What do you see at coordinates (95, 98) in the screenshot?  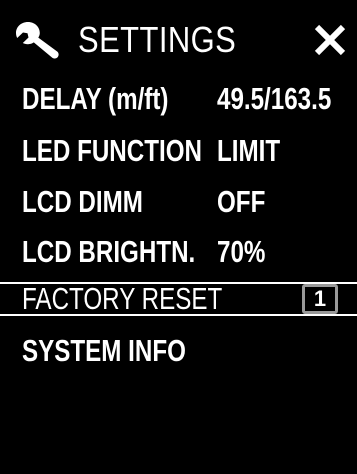 I see `menu-item-label: DELAY (m/ft)` at bounding box center [95, 98].